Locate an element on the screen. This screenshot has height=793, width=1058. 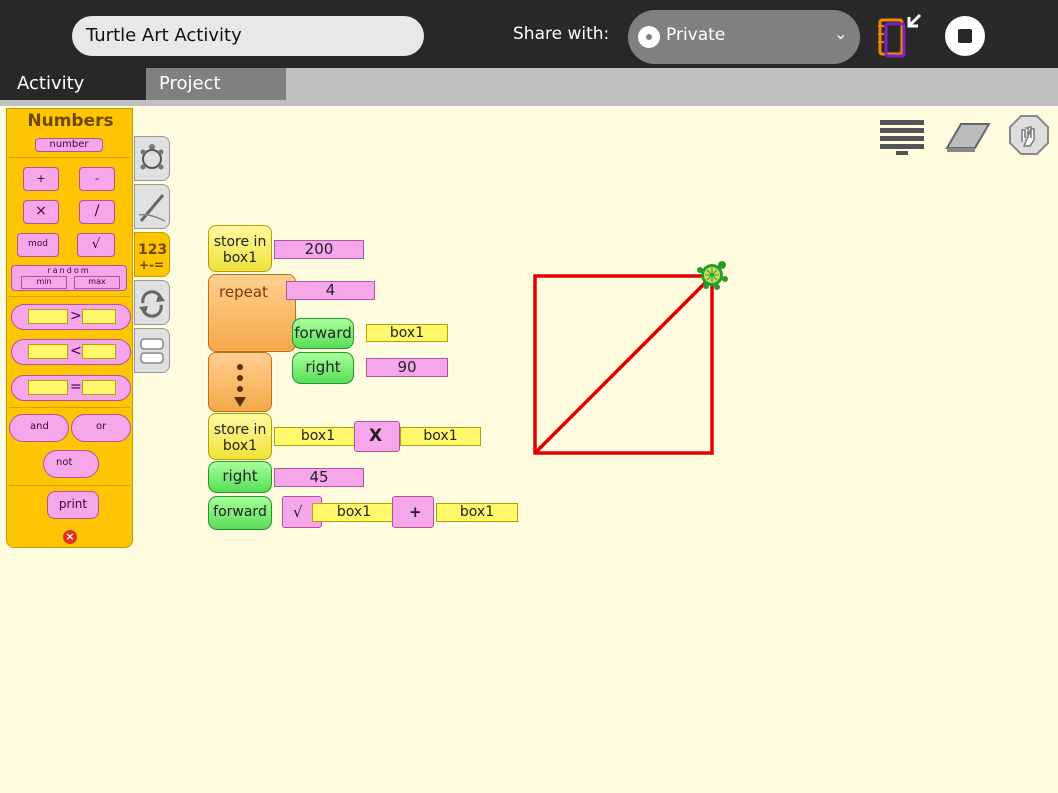
journal-keep-button is located at coordinates (898, 36).